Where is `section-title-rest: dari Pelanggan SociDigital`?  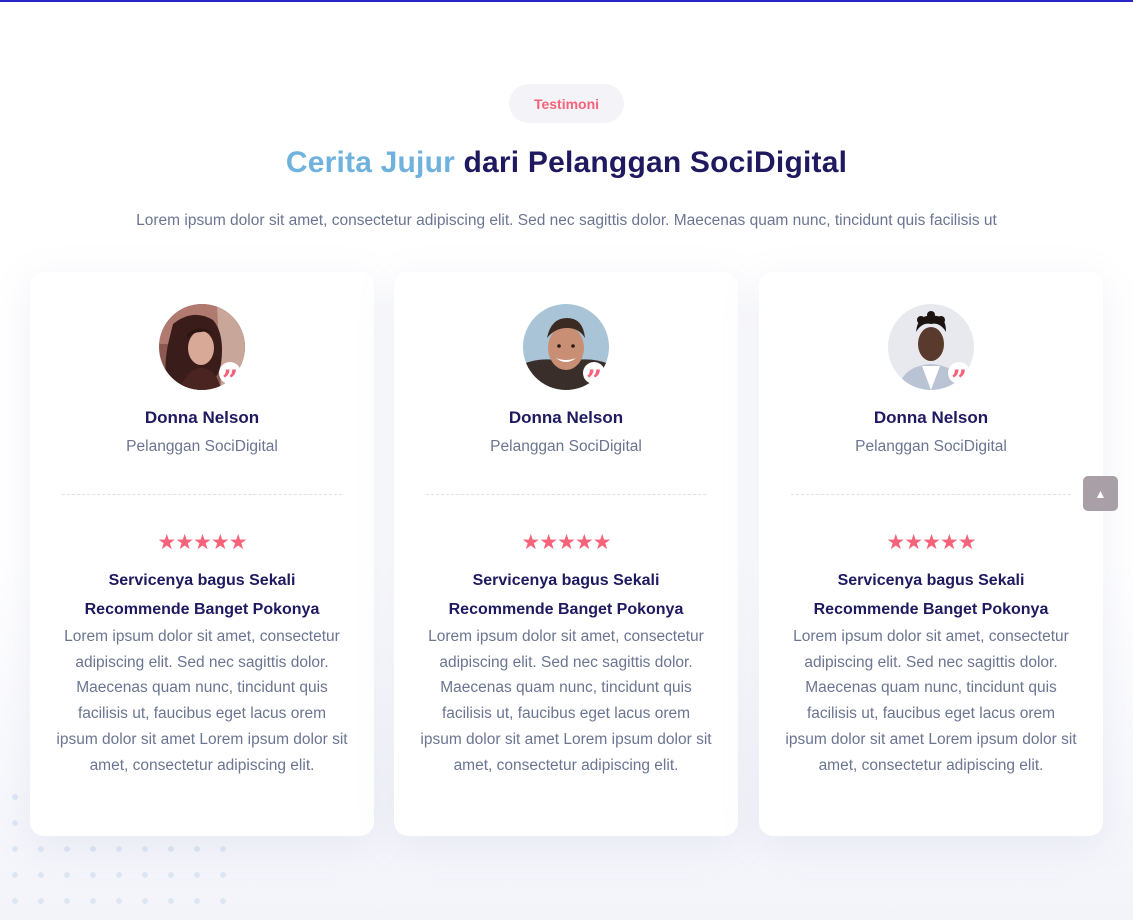 section-title-rest: dari Pelanggan SociDigital is located at coordinates (651, 162).